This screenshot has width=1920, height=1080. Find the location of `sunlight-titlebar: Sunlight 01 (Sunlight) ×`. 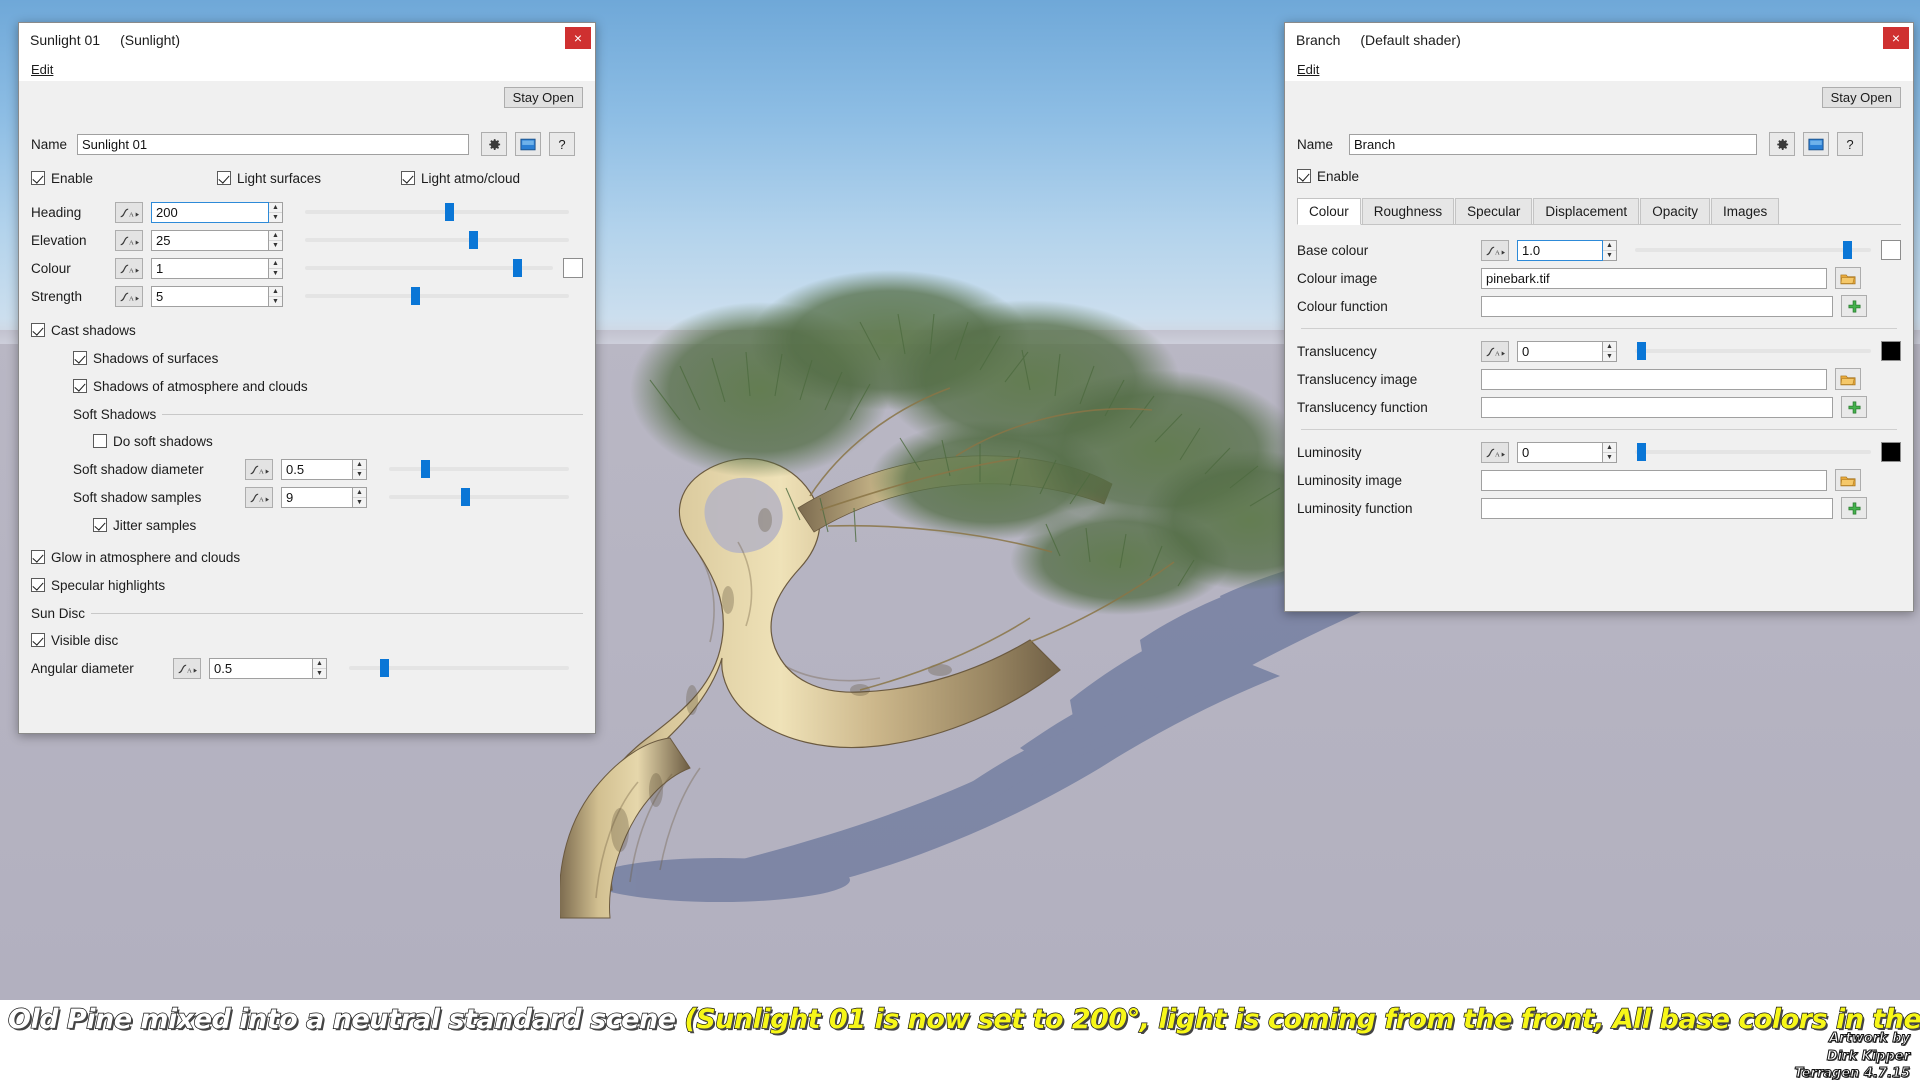

sunlight-titlebar: Sunlight 01 (Sunlight) × is located at coordinates (307, 40).